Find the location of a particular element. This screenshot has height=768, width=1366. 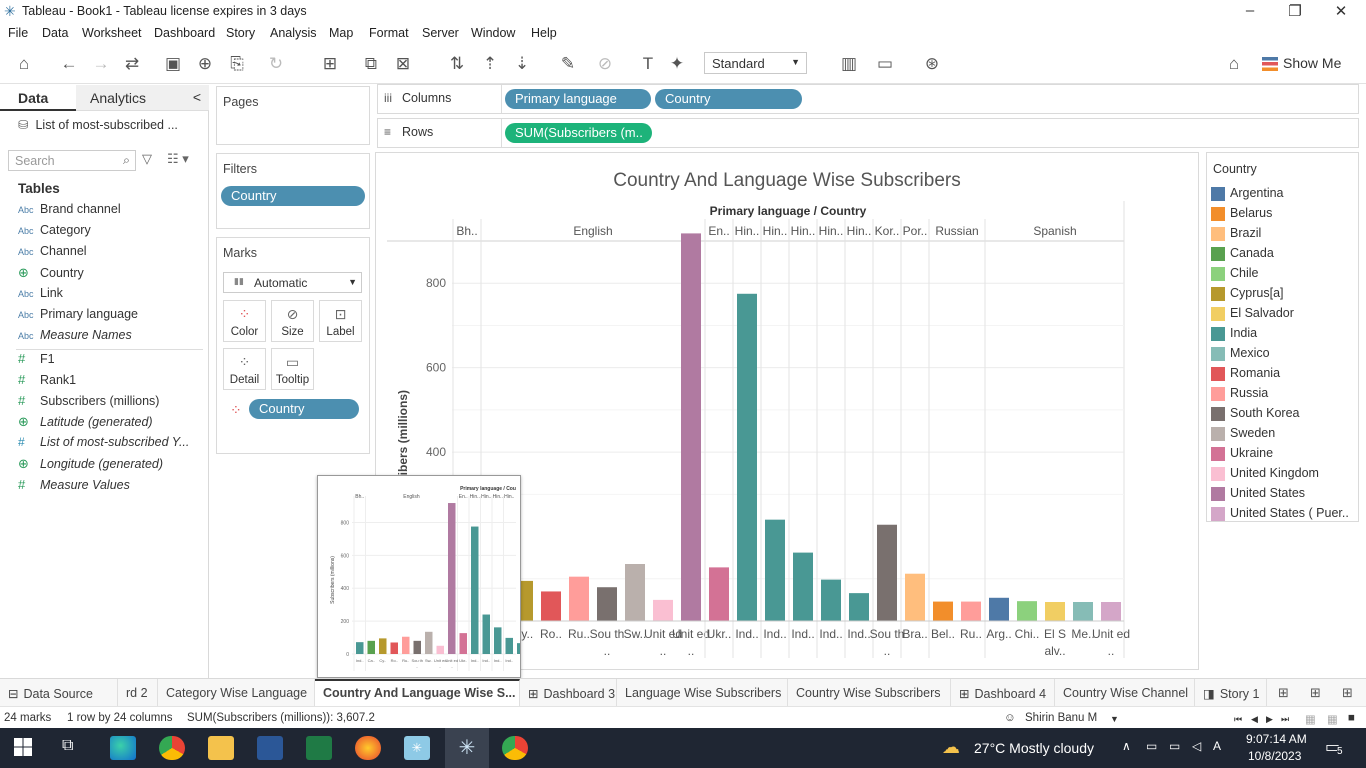

save-icon: ▣ is located at coordinates (173, 64).